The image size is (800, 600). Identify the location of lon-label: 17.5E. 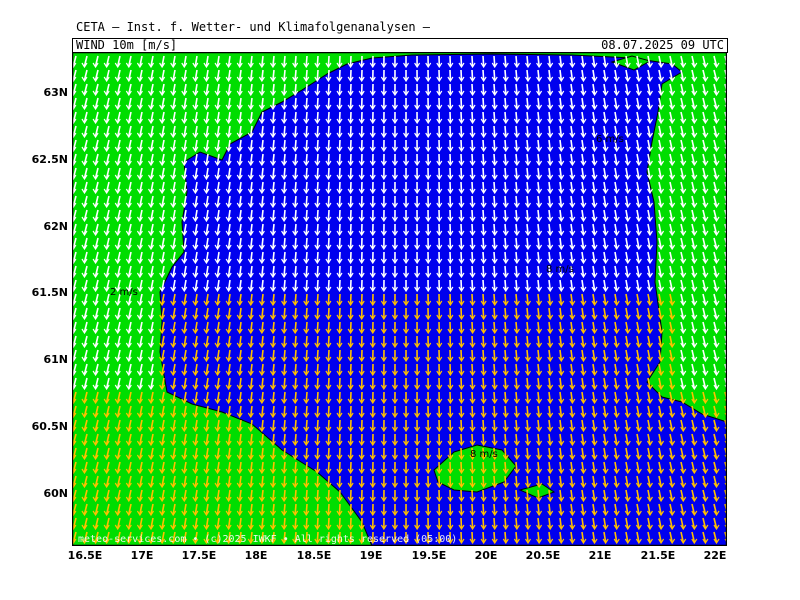
(199, 555).